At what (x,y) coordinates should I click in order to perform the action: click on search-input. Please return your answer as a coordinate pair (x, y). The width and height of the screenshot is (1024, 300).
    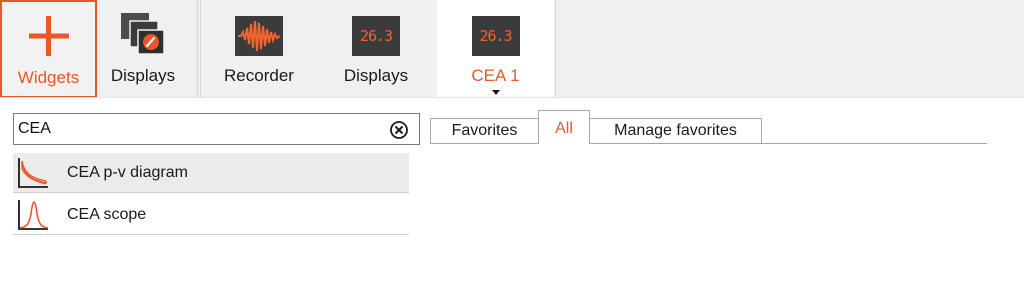
    Looking at the image, I should click on (198, 129).